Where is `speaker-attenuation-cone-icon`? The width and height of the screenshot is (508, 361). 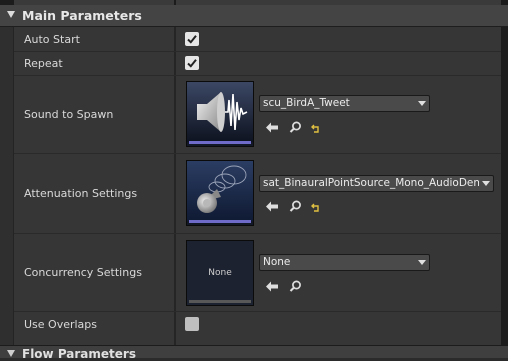
speaker-attenuation-cone-icon is located at coordinates (220, 191).